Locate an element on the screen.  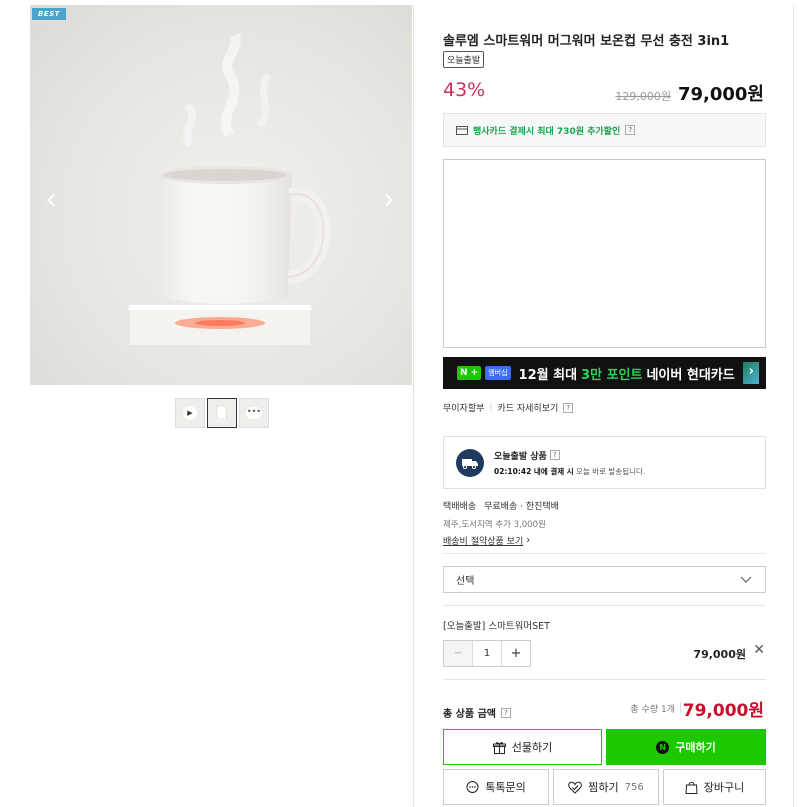
naver-plus-badge: N + is located at coordinates (469, 373).